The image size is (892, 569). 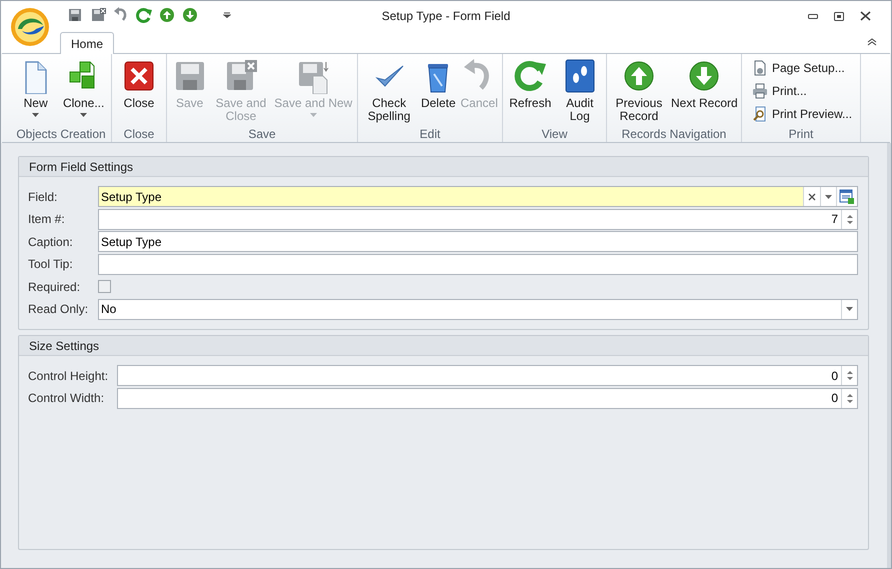 I want to click on field-label: Read Only:, so click(x=59, y=309).